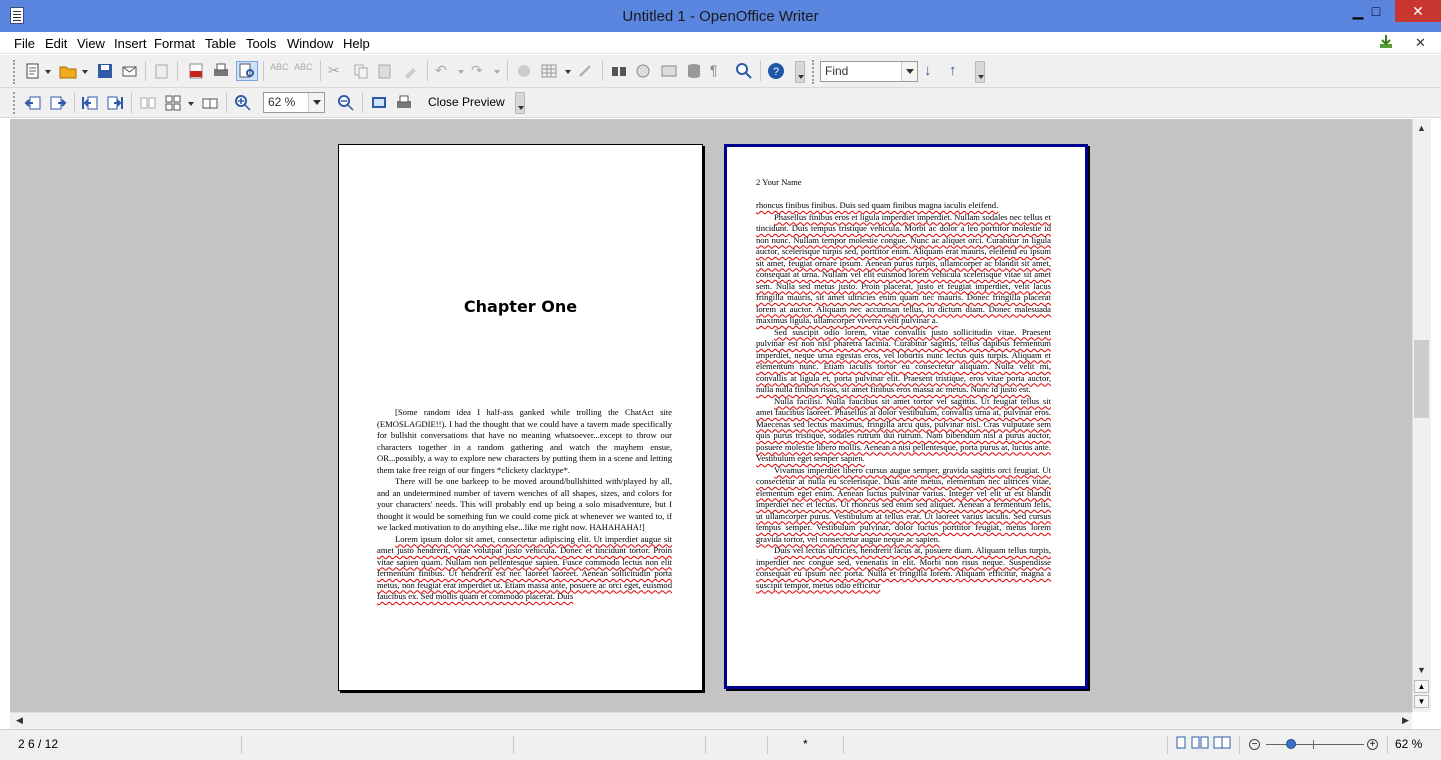  I want to click on document-modified-indicator: *, so click(805, 744).